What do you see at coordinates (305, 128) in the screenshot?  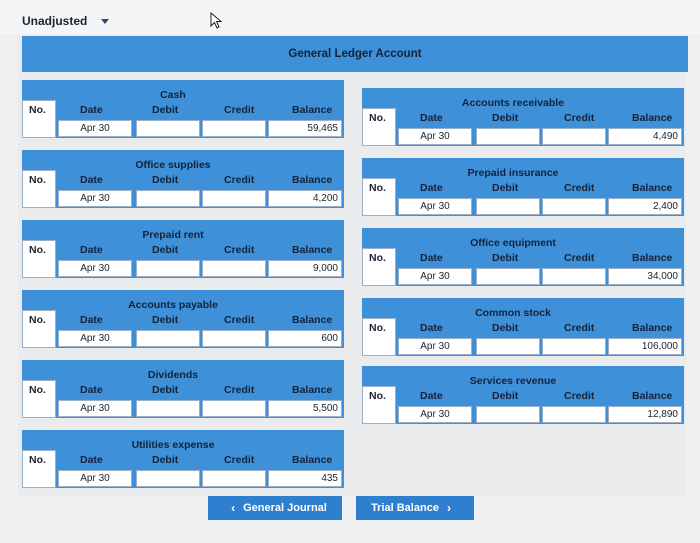 I see `balance-cell: 59,465` at bounding box center [305, 128].